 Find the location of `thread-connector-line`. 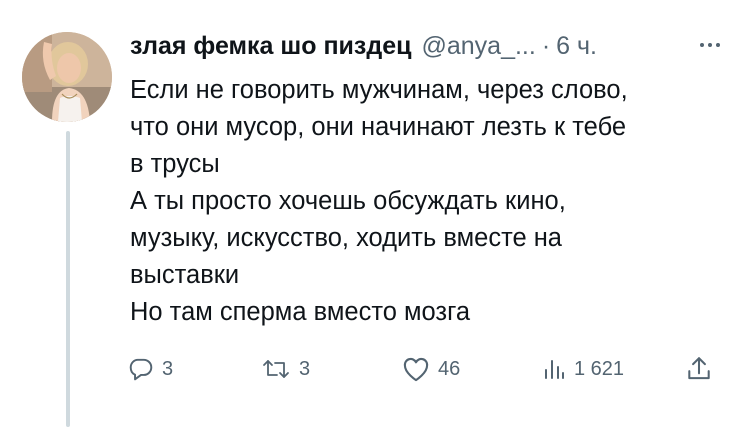

thread-connector-line is located at coordinates (68, 279).